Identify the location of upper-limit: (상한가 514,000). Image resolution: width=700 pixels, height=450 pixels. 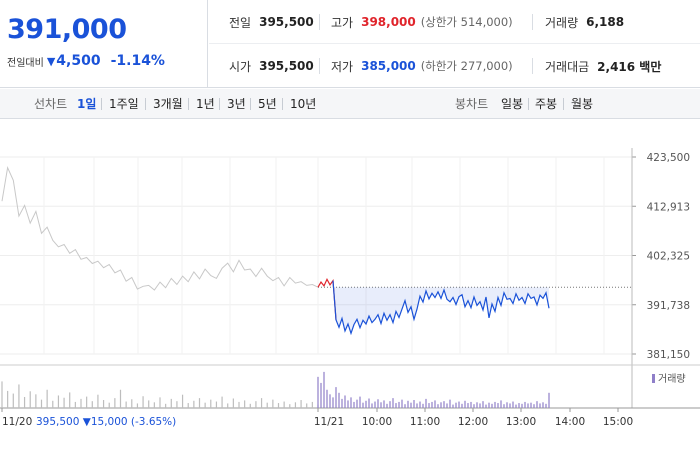
(466, 22).